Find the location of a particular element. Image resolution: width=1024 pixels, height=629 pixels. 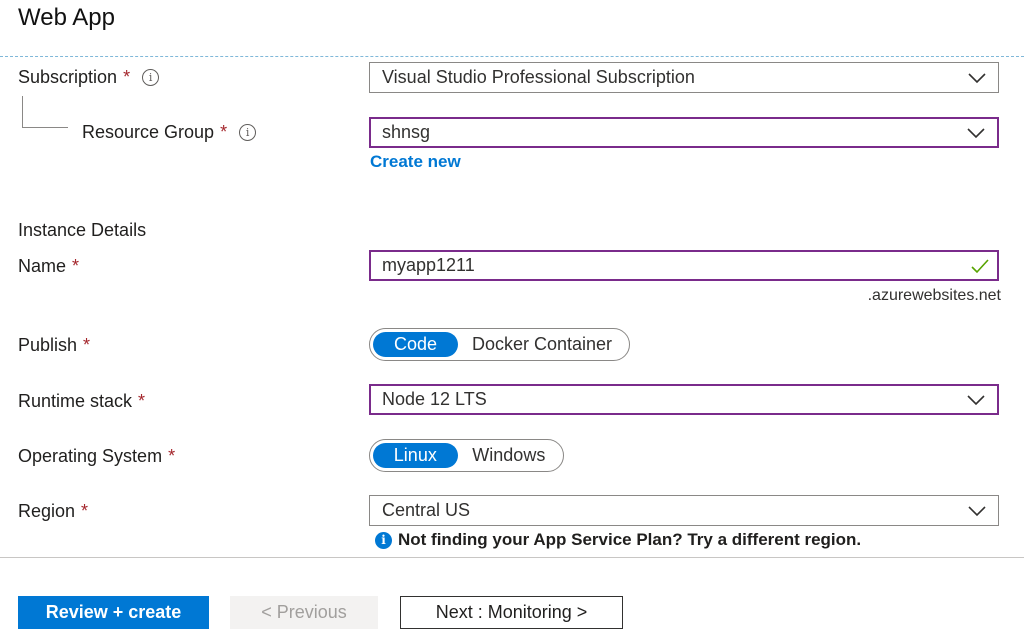

runtime-stack-label: Runtime stack is located at coordinates (75, 401).